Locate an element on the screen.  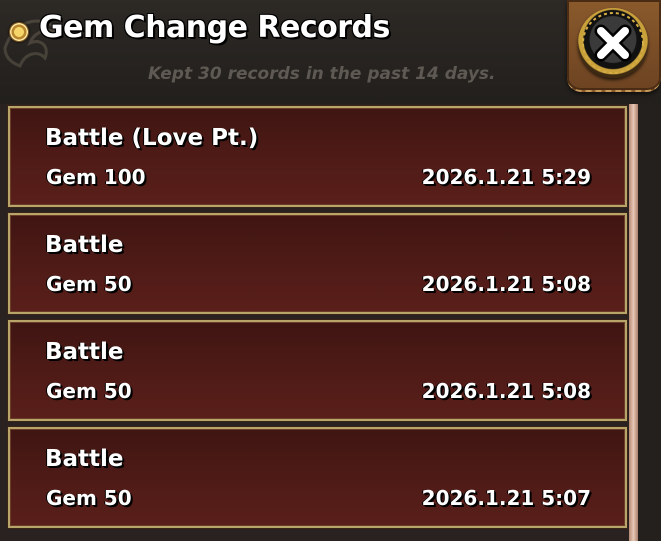
record-timestamp: 2026.1.21 5:07 is located at coordinates (506, 498).